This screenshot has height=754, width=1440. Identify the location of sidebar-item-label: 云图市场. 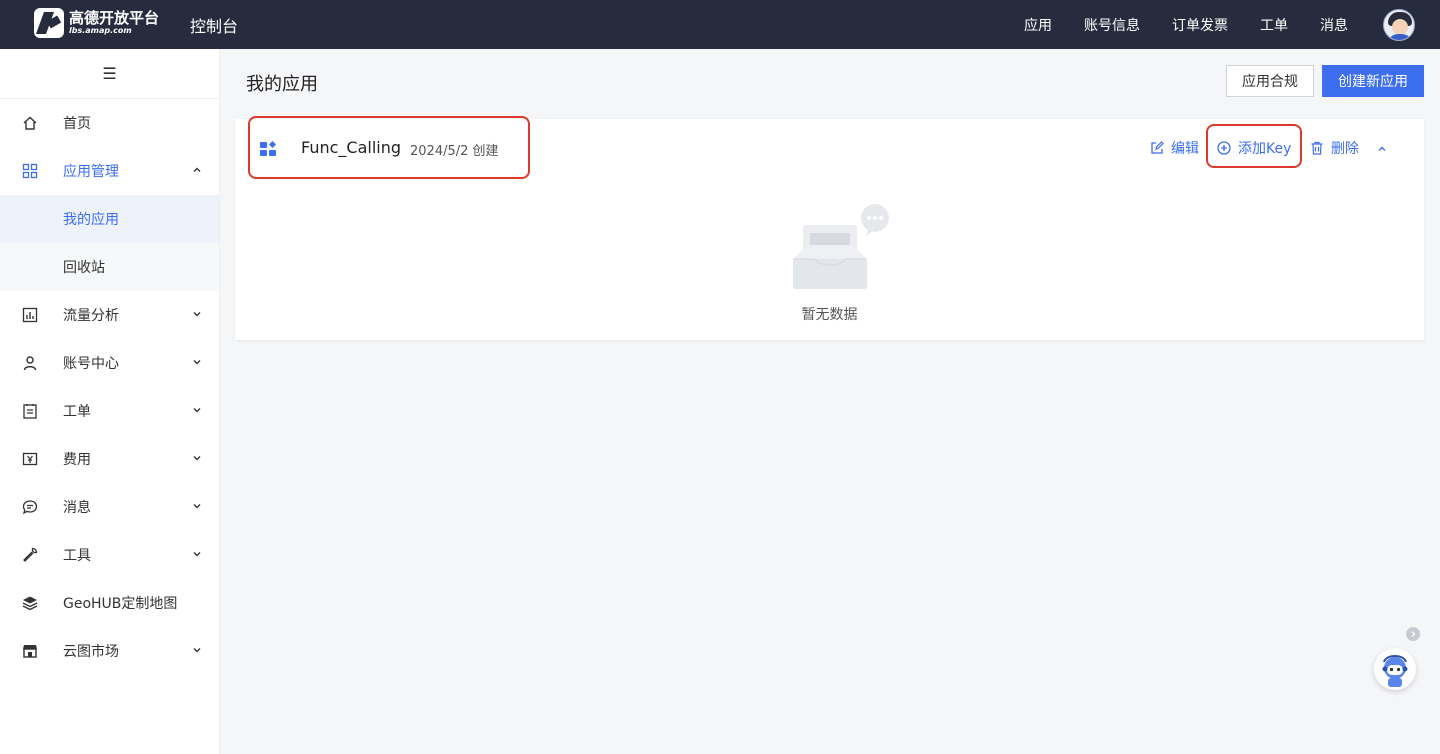
(91, 652).